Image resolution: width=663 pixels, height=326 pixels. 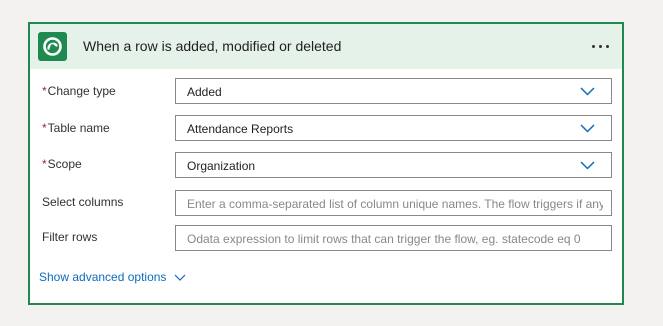 What do you see at coordinates (70, 237) in the screenshot?
I see `filter-rows-label: Filter rows` at bounding box center [70, 237].